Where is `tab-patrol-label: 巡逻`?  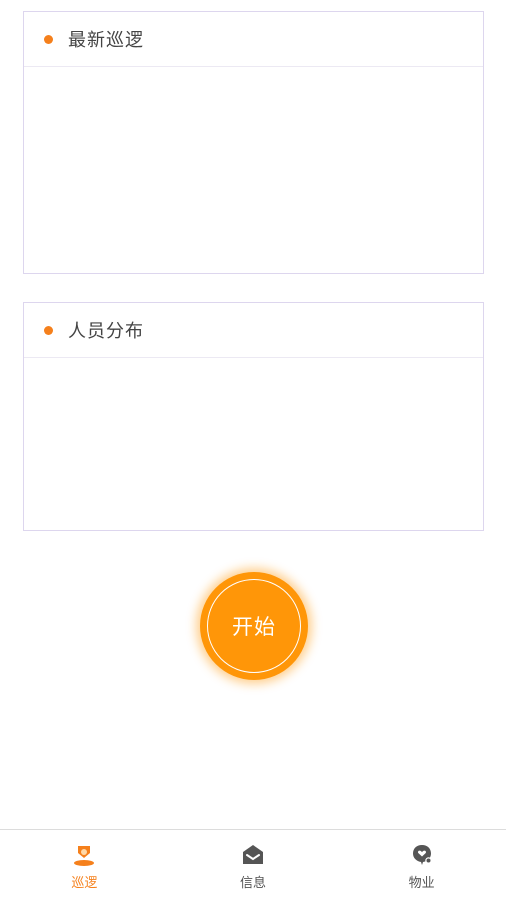
tab-patrol-label: 巡逻 is located at coordinates (84, 883).